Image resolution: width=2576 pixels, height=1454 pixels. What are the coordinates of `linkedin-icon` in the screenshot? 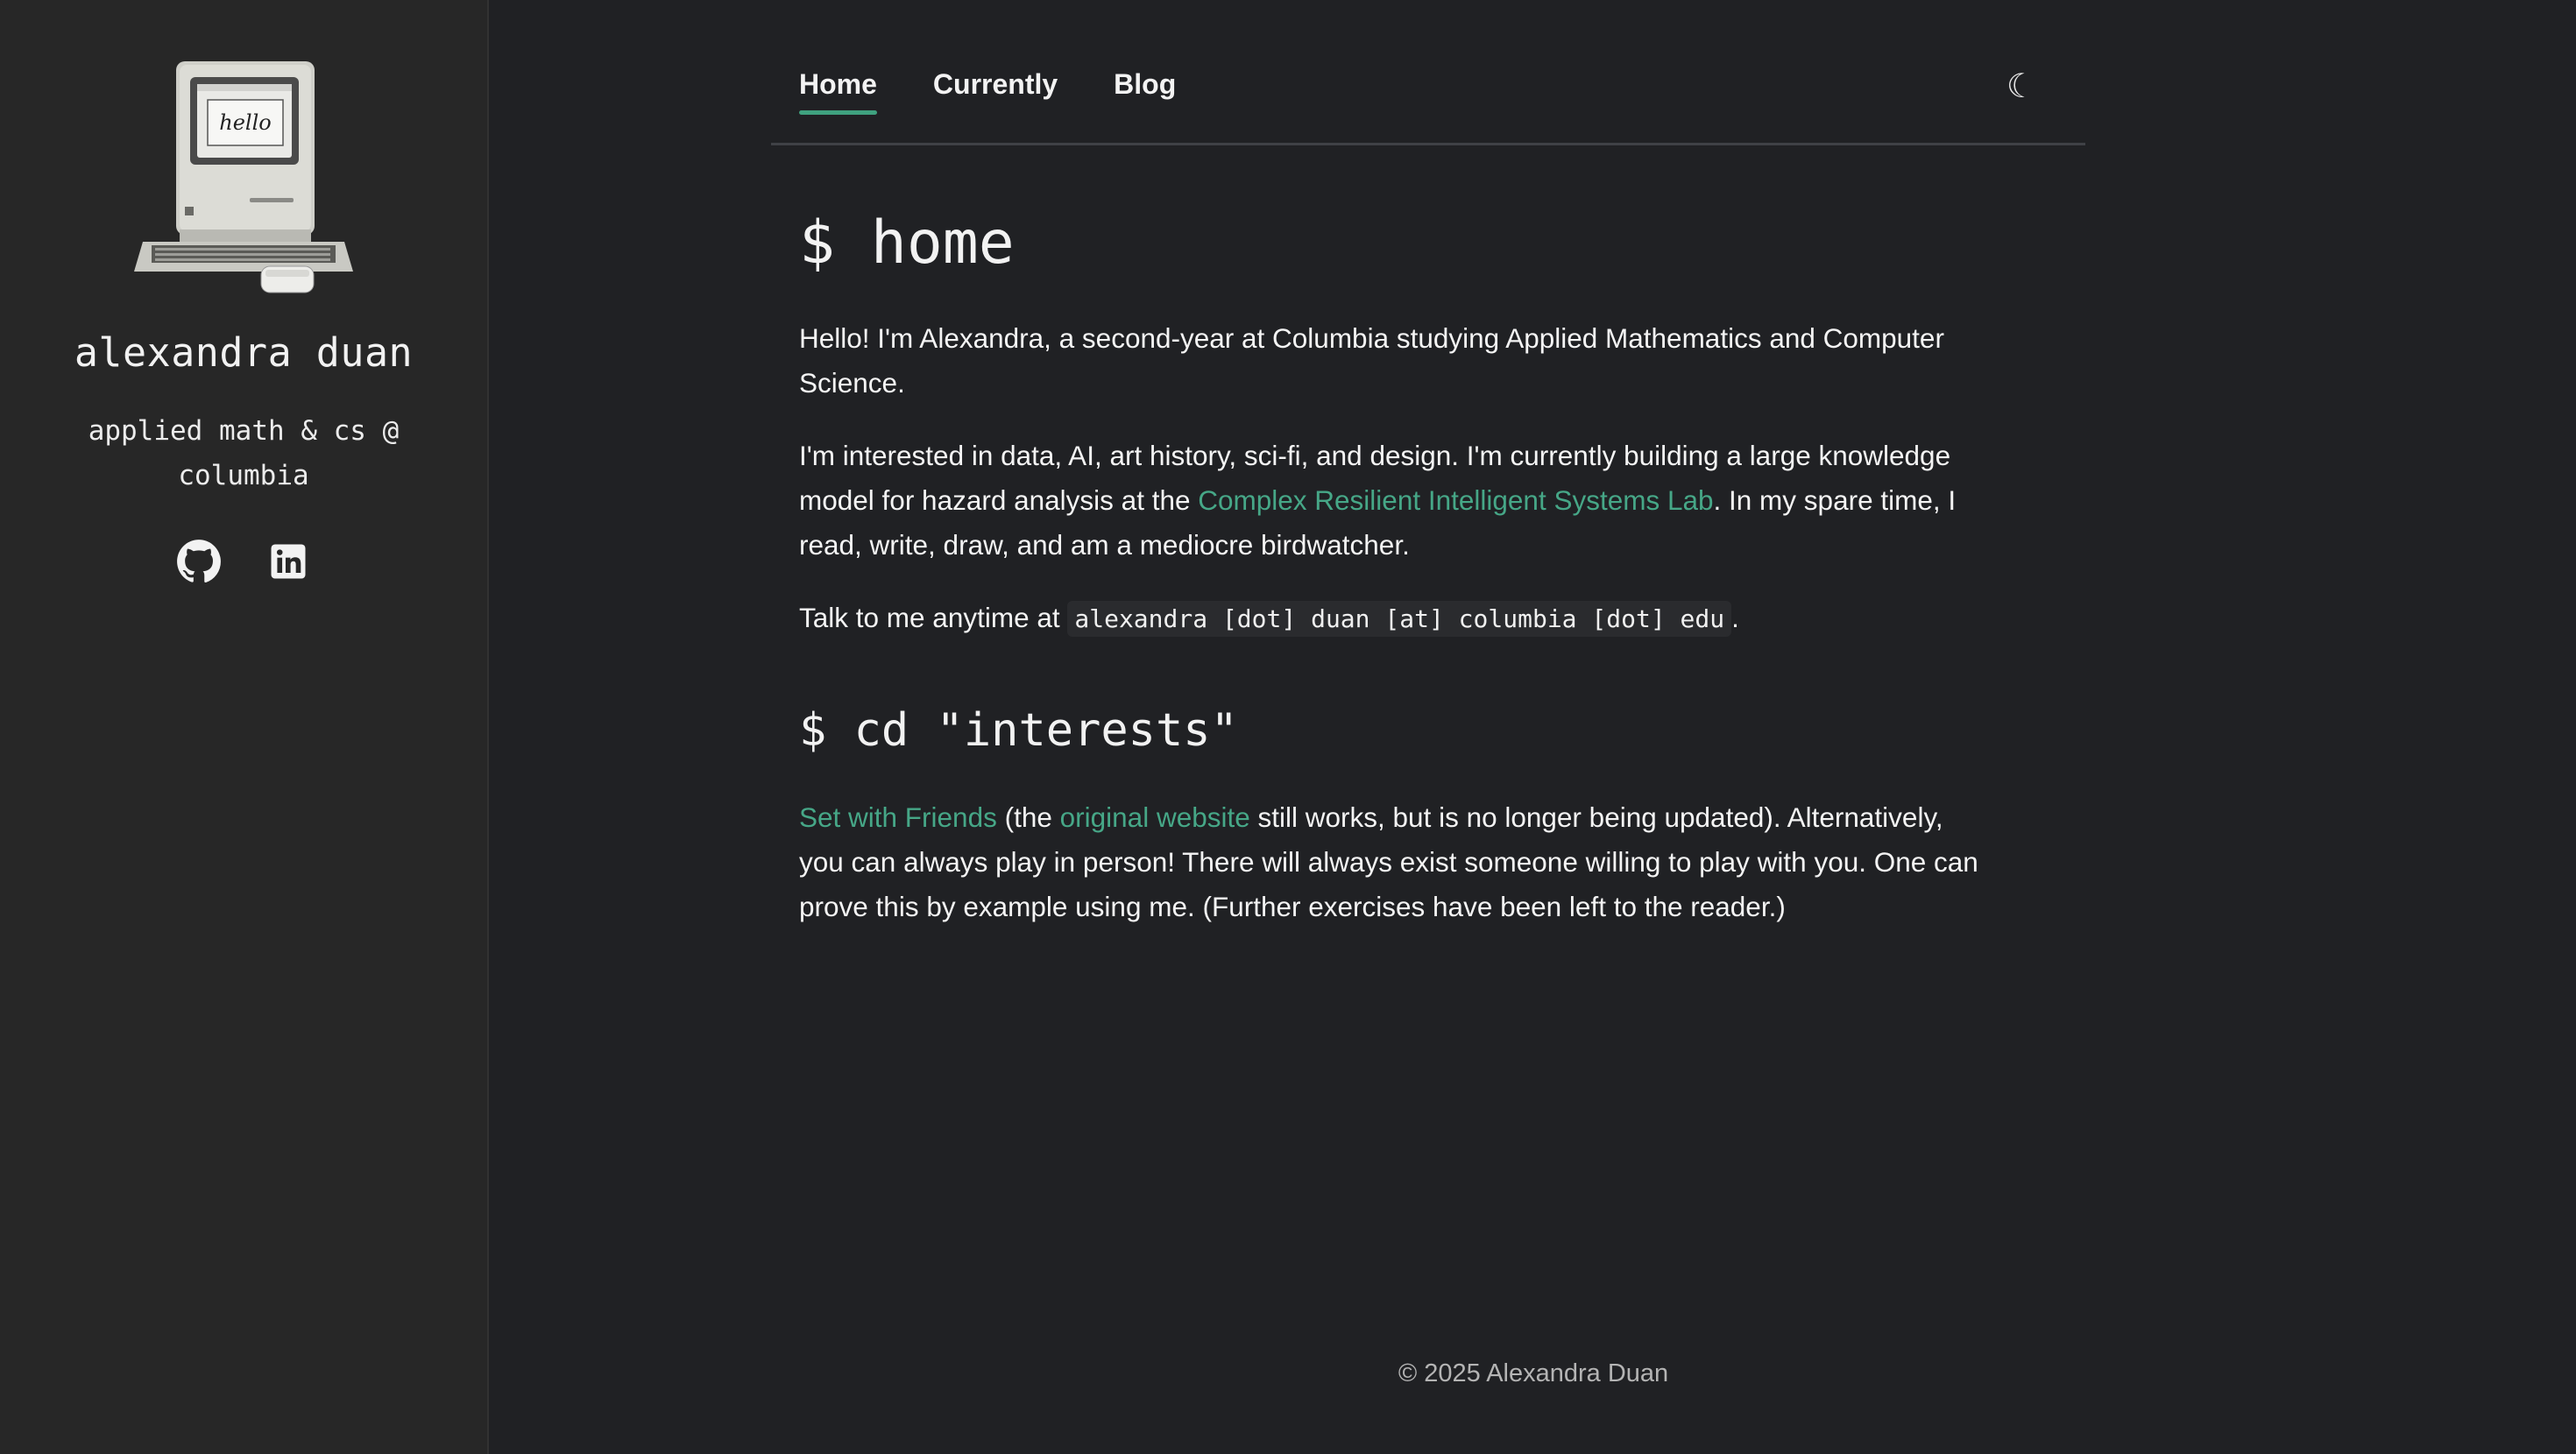 It's located at (288, 561).